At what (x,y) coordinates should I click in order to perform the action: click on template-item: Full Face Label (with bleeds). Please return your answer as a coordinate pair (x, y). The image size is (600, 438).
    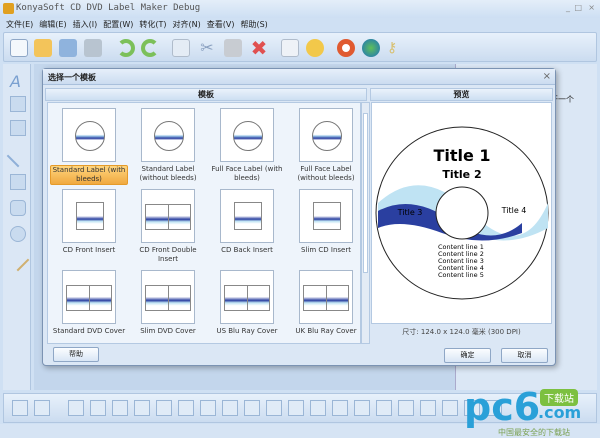
    Looking at the image, I should click on (246, 145).